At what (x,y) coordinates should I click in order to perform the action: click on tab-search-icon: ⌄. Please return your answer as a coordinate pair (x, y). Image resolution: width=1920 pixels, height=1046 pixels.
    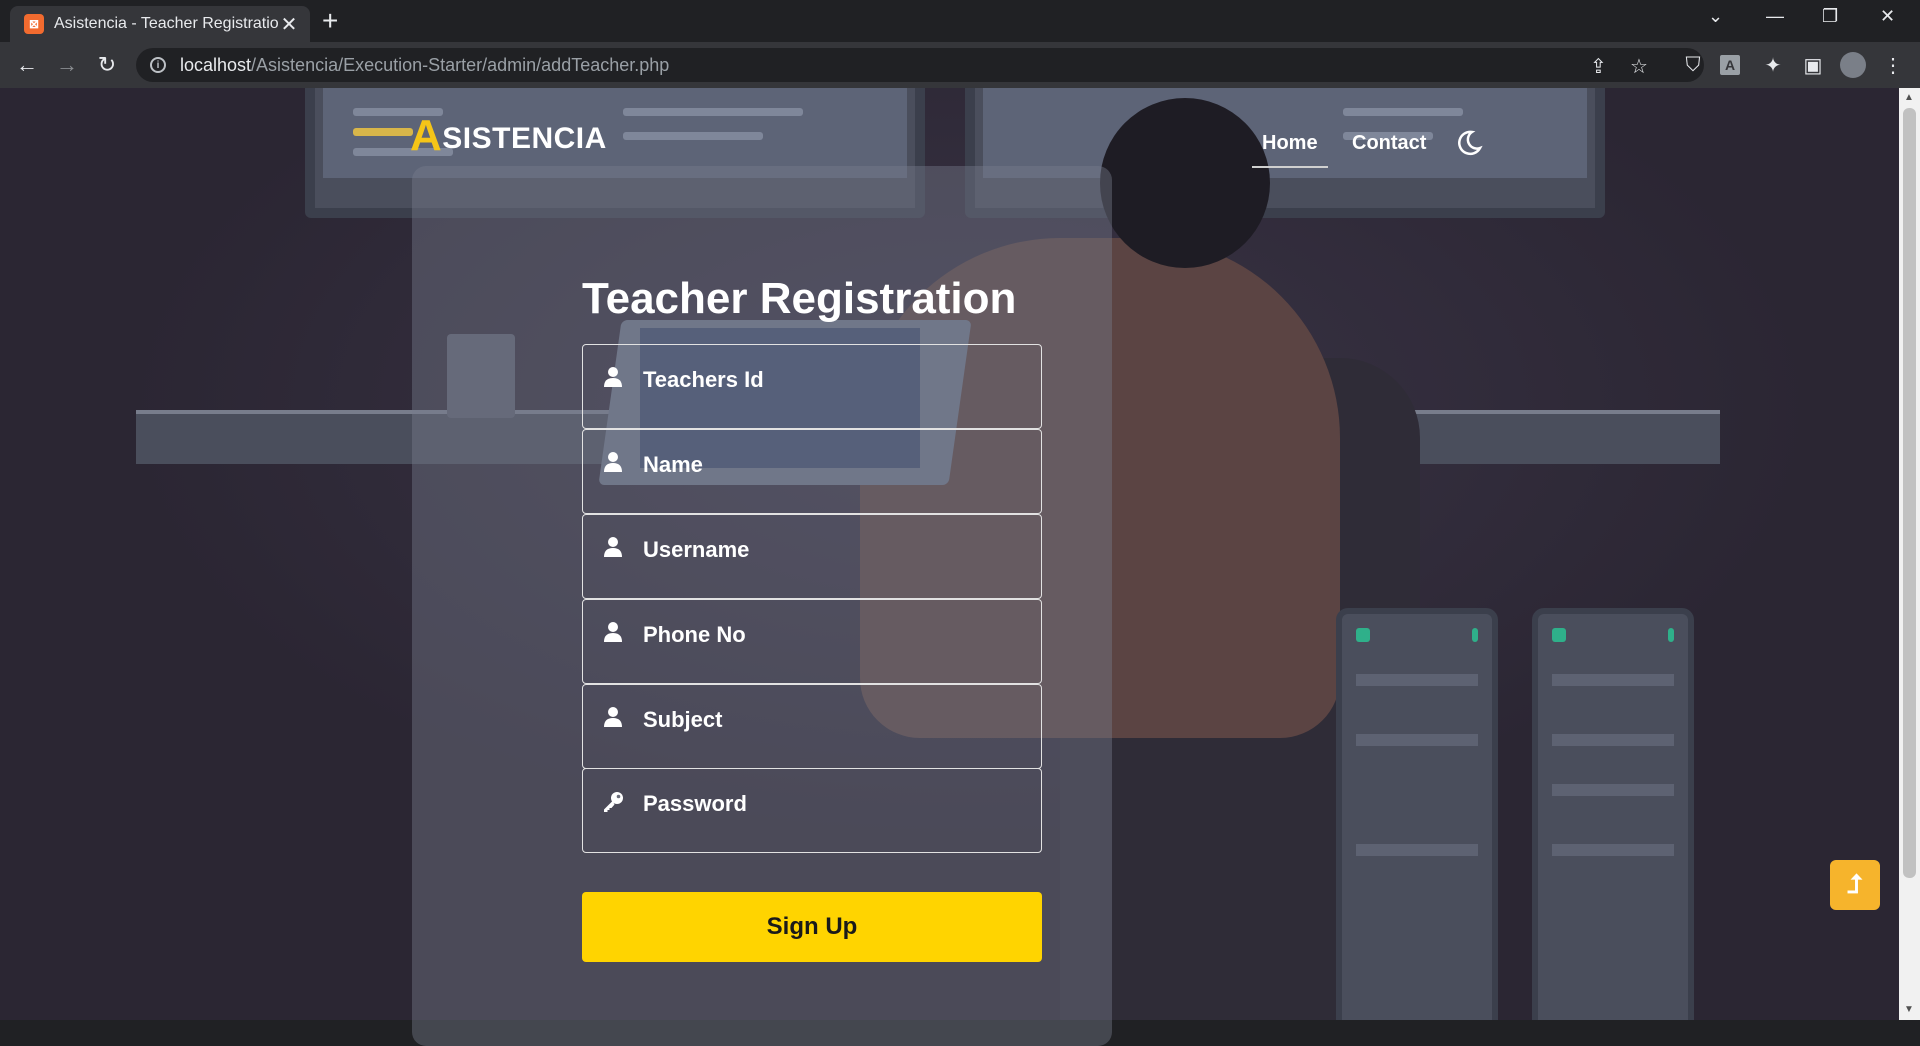
    Looking at the image, I should click on (1715, 16).